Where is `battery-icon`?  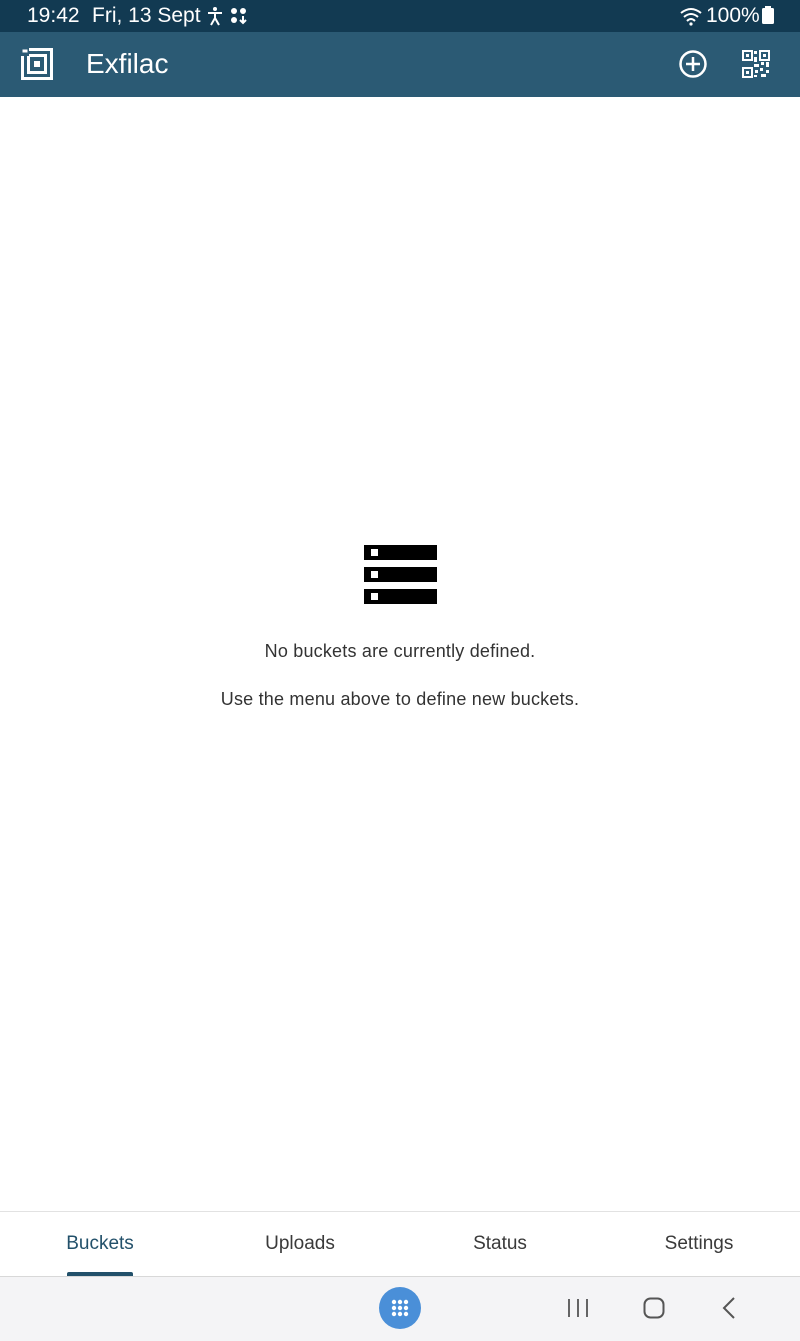 battery-icon is located at coordinates (768, 15).